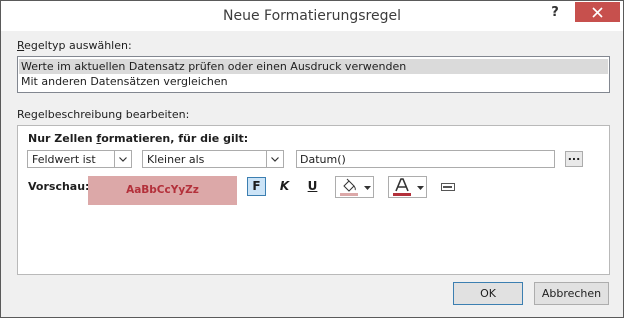  What do you see at coordinates (425, 159) in the screenshot?
I see `expression-input: Datum()` at bounding box center [425, 159].